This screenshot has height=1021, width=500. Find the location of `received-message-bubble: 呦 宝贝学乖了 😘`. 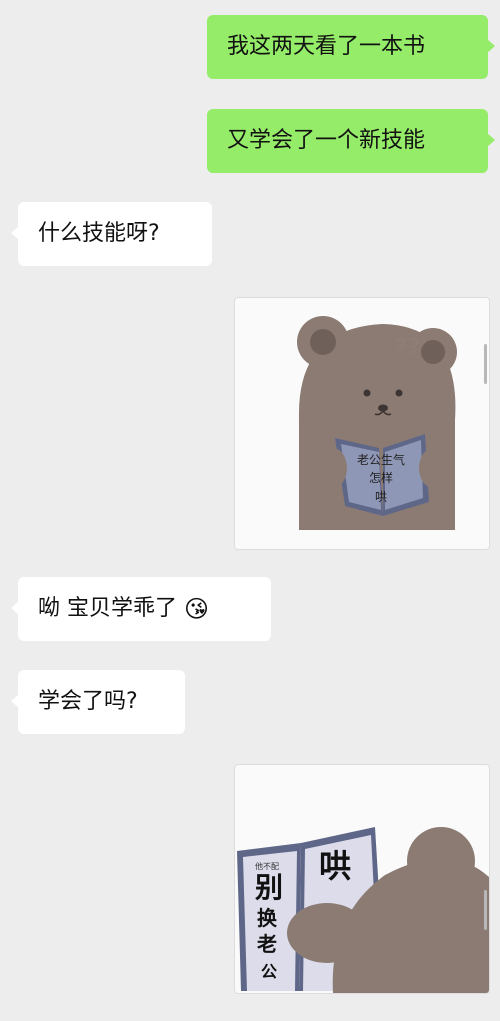

received-message-bubble: 呦 宝贝学乖了 😘 is located at coordinates (141, 609).